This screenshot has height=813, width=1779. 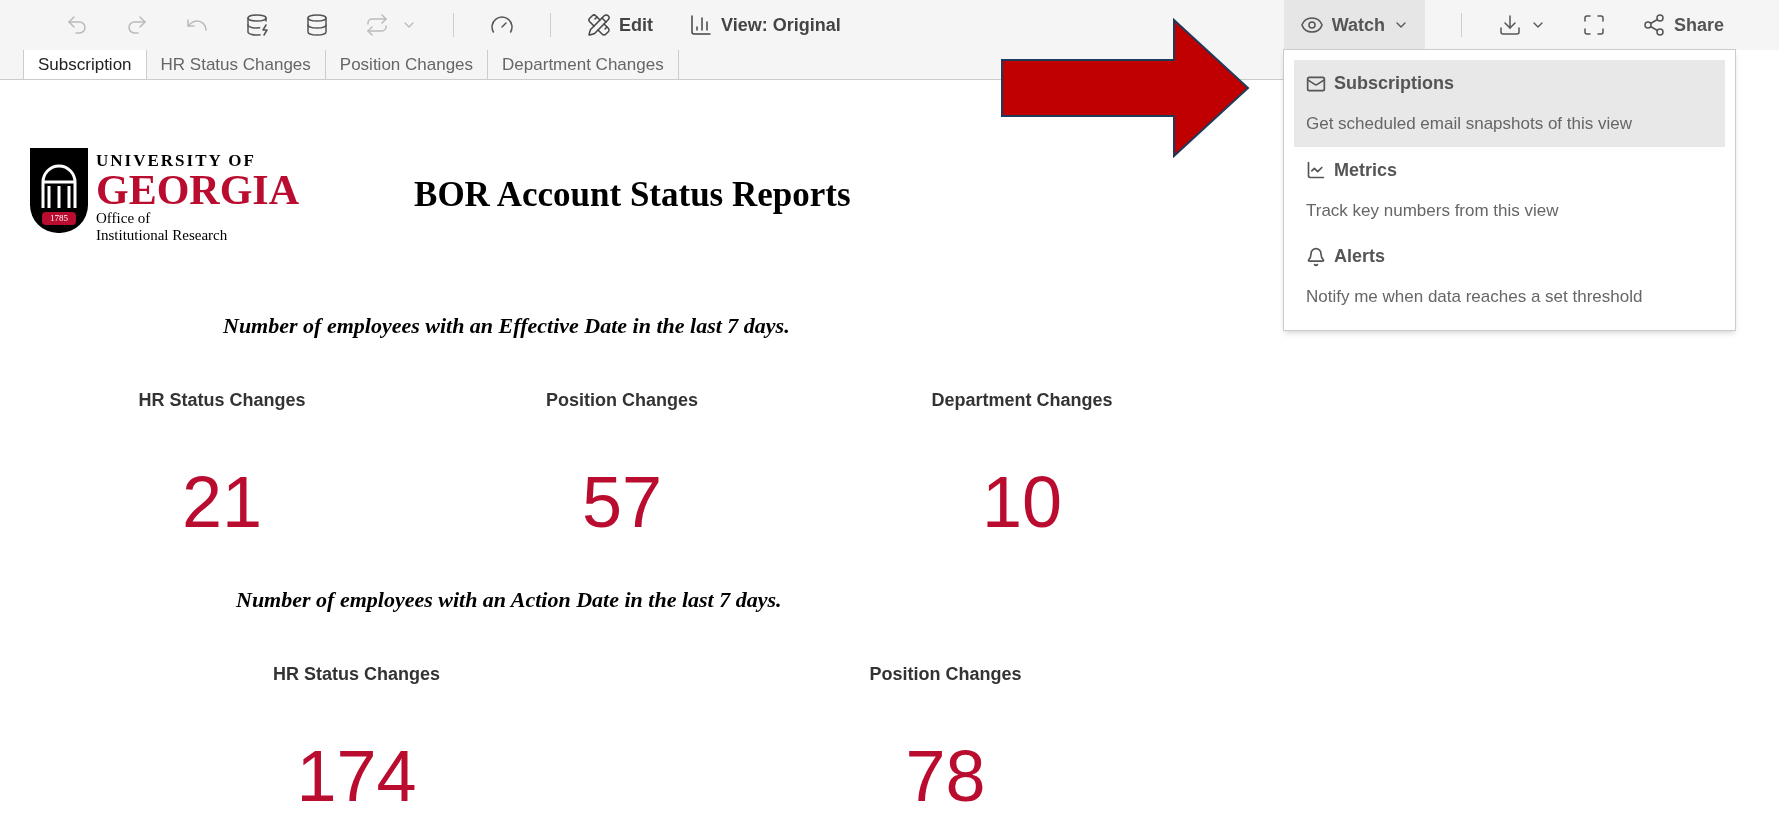 What do you see at coordinates (407, 64) in the screenshot?
I see `tab: Position Changes` at bounding box center [407, 64].